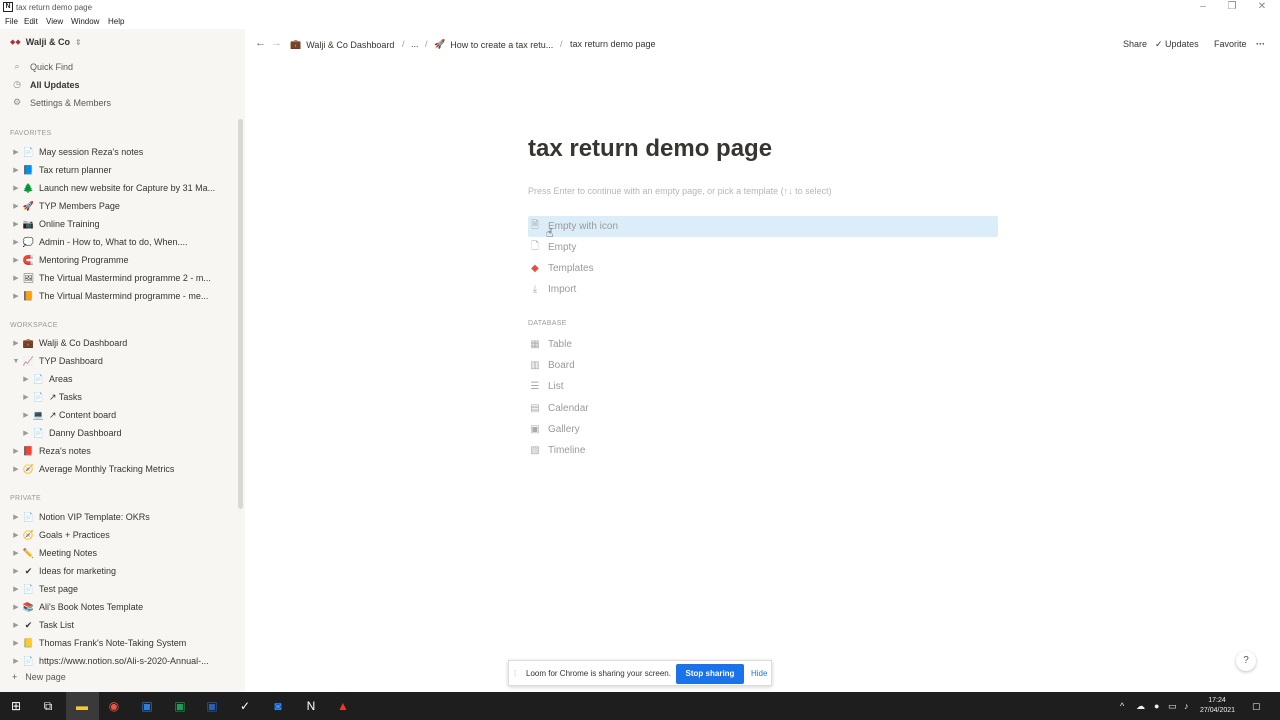 The width and height of the screenshot is (1280, 720). What do you see at coordinates (117, 469) in the screenshot?
I see `sidebar-item: ▶ 🧭 Average Monthly Tracking Metrics` at bounding box center [117, 469].